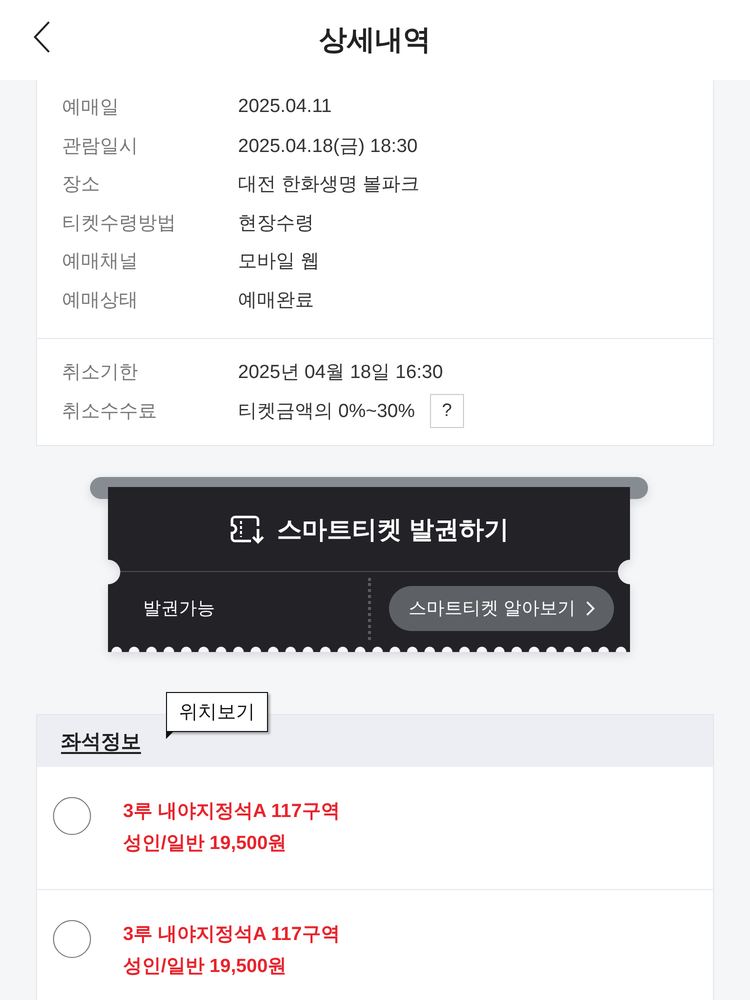 The width and height of the screenshot is (750, 1000). Describe the element at coordinates (590, 608) in the screenshot. I see `chevron-right-icon` at that location.